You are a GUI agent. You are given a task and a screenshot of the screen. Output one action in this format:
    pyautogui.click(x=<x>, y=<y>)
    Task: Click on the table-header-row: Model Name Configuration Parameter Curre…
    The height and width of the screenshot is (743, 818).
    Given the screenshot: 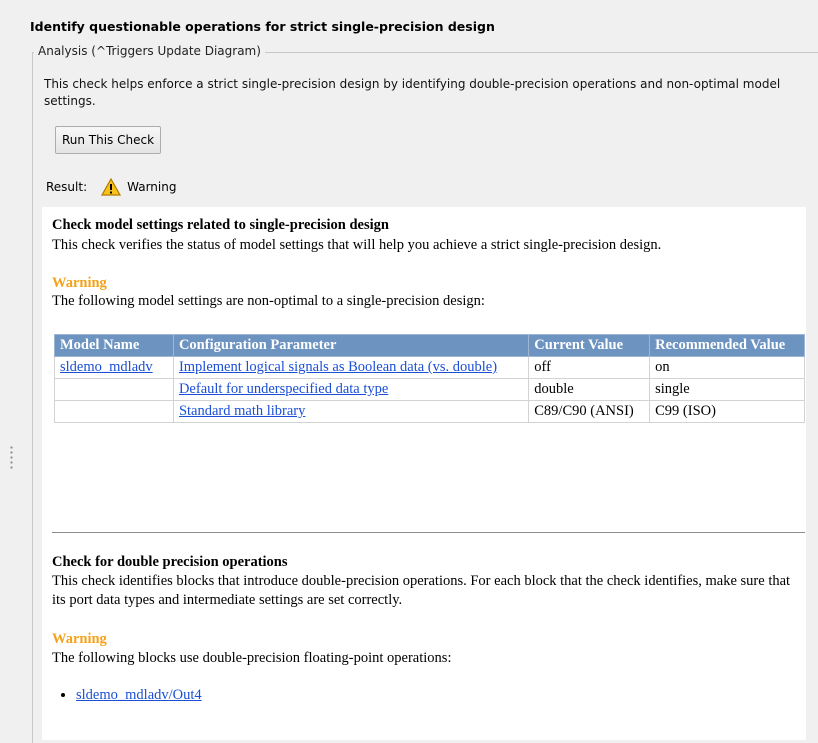 What is the action you would take?
    pyautogui.click(x=429, y=345)
    